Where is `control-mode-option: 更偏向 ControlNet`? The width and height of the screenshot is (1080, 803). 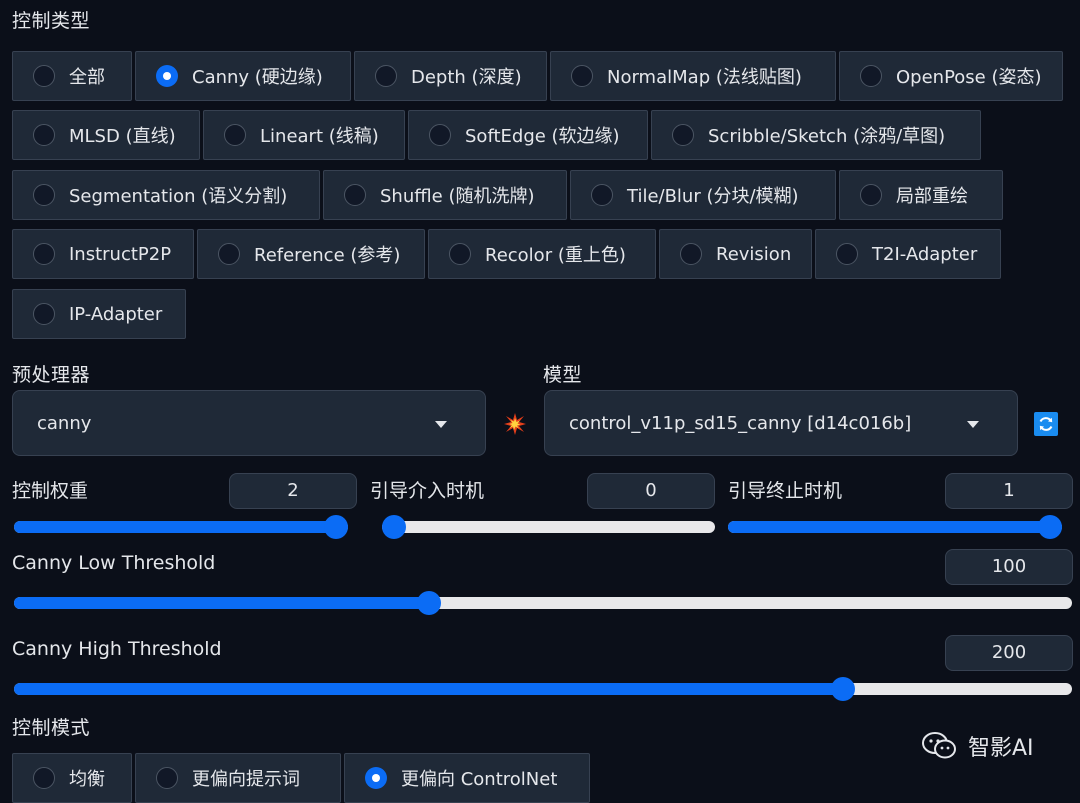 control-mode-option: 更偏向 ControlNet is located at coordinates (467, 778).